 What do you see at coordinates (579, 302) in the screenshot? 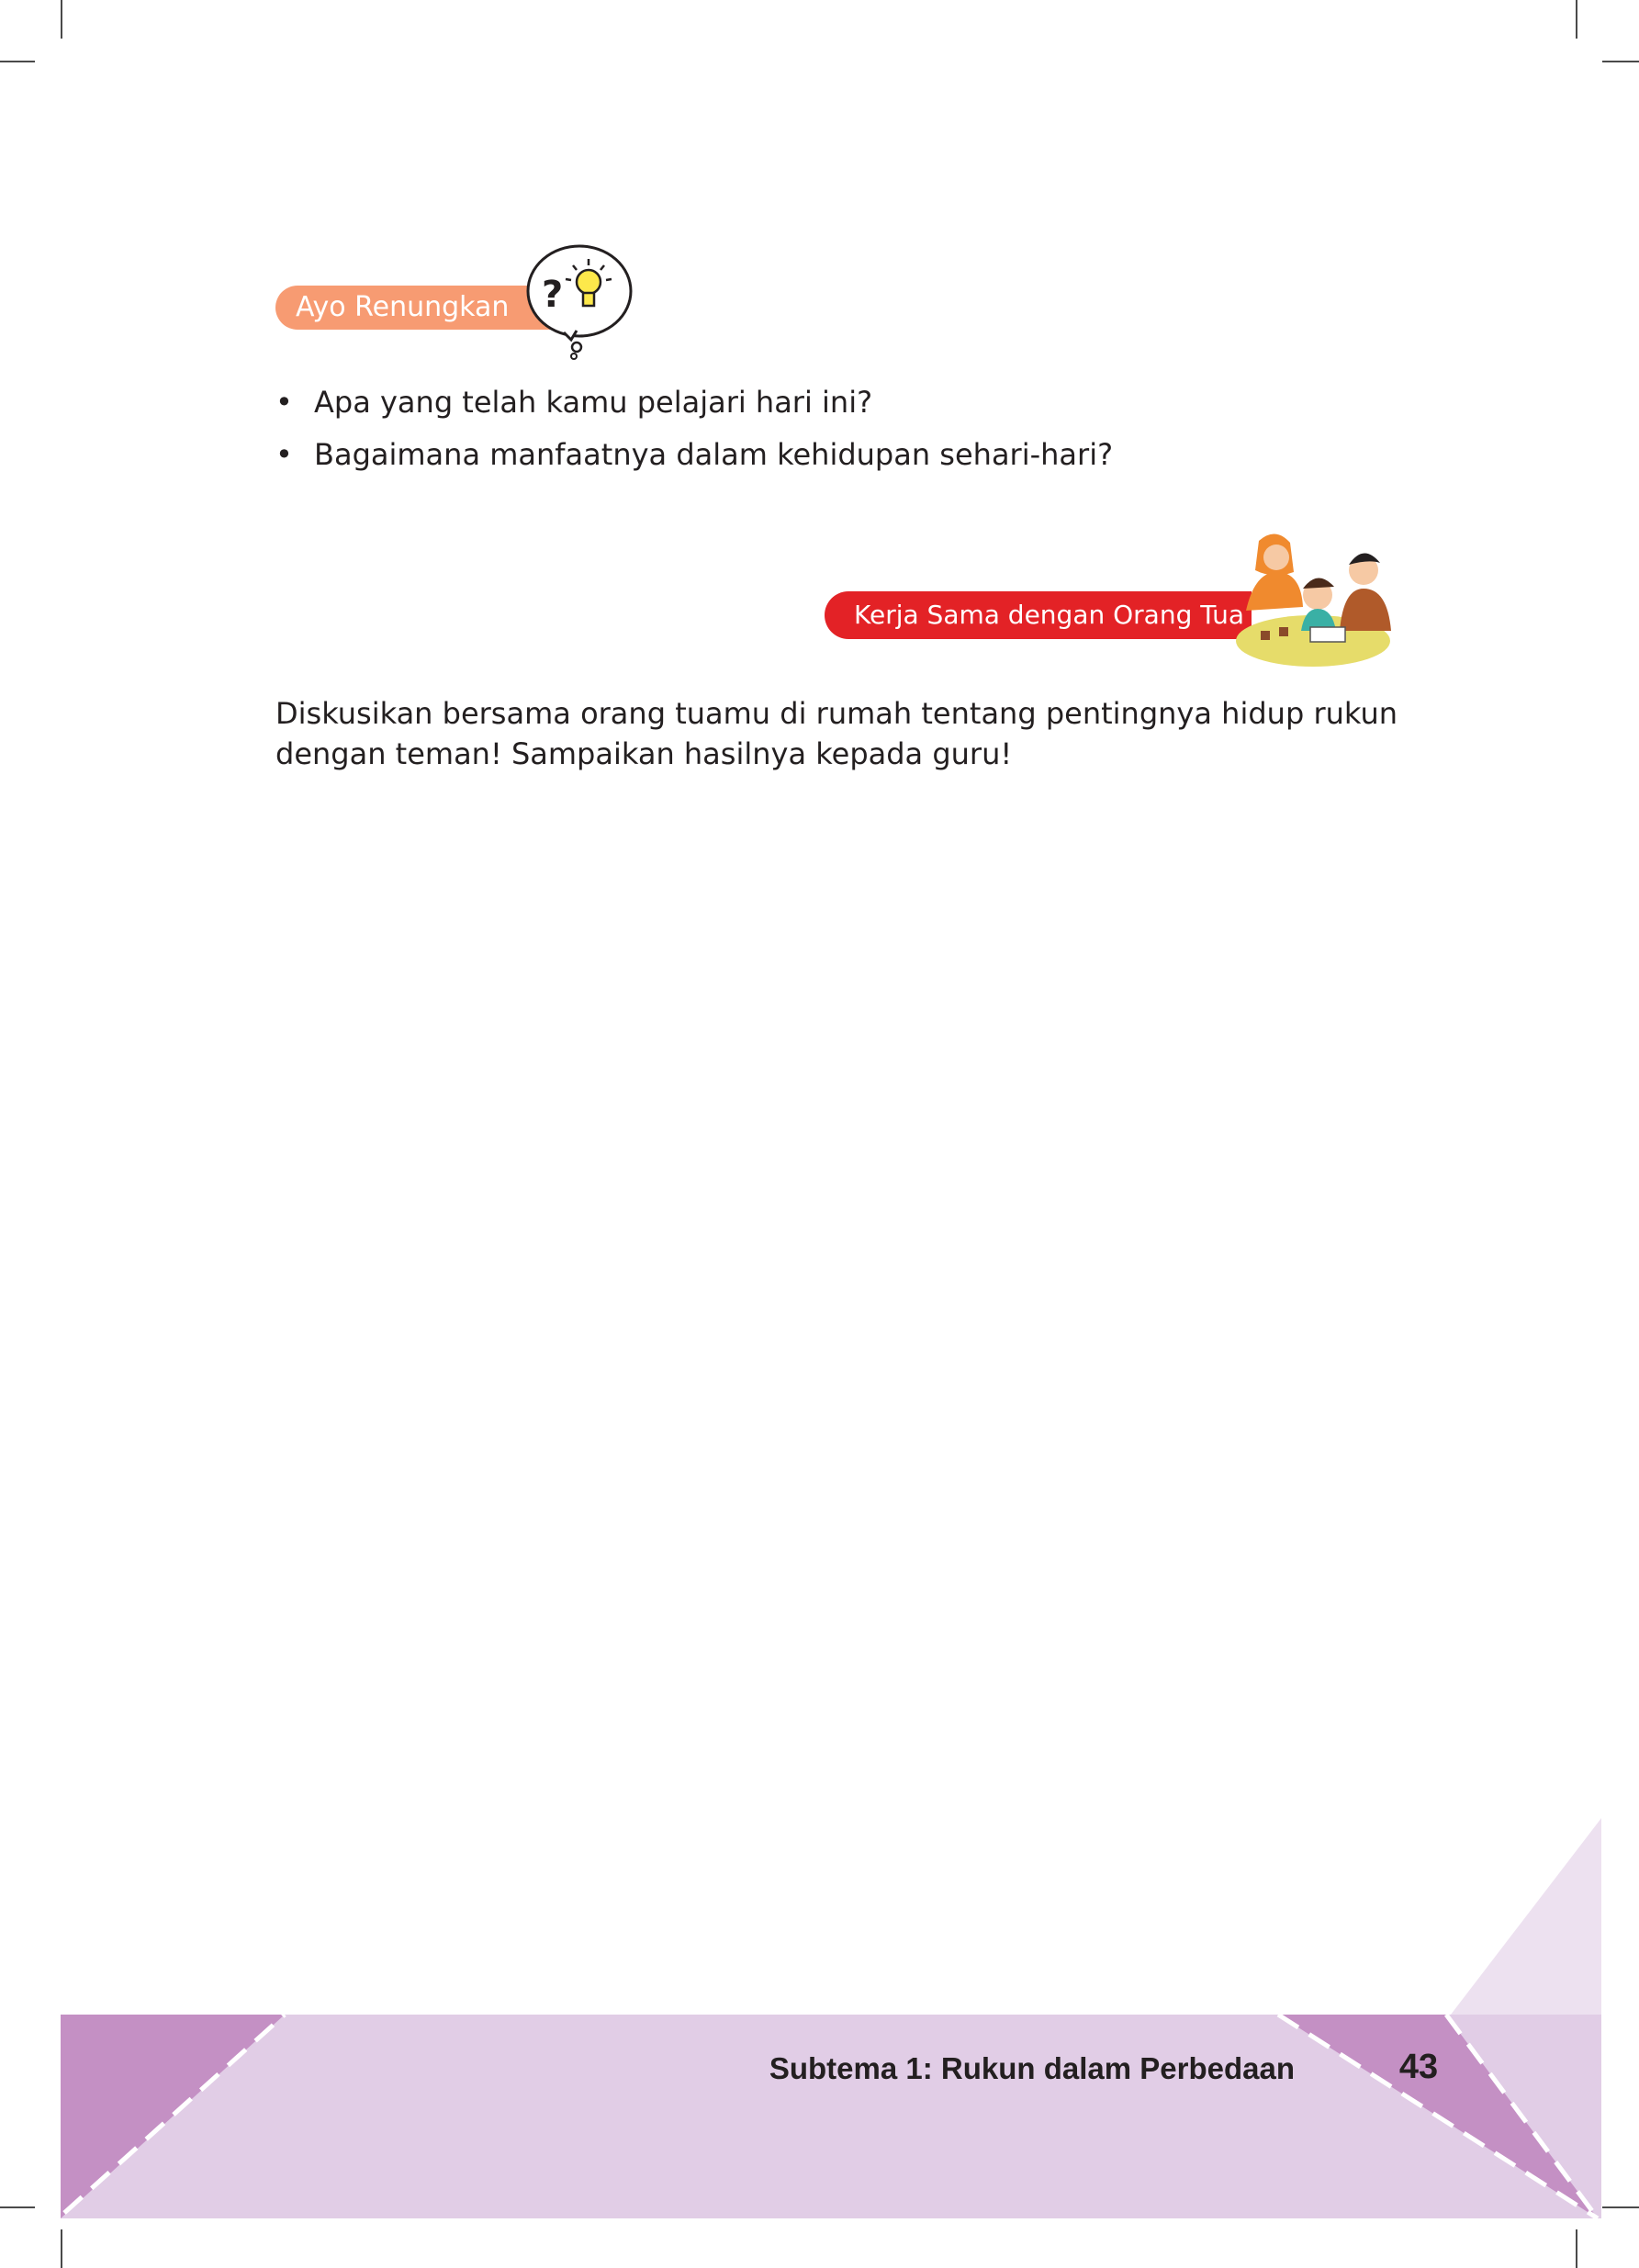
I see `question-lightbulb-thought-icon: ?` at bounding box center [579, 302].